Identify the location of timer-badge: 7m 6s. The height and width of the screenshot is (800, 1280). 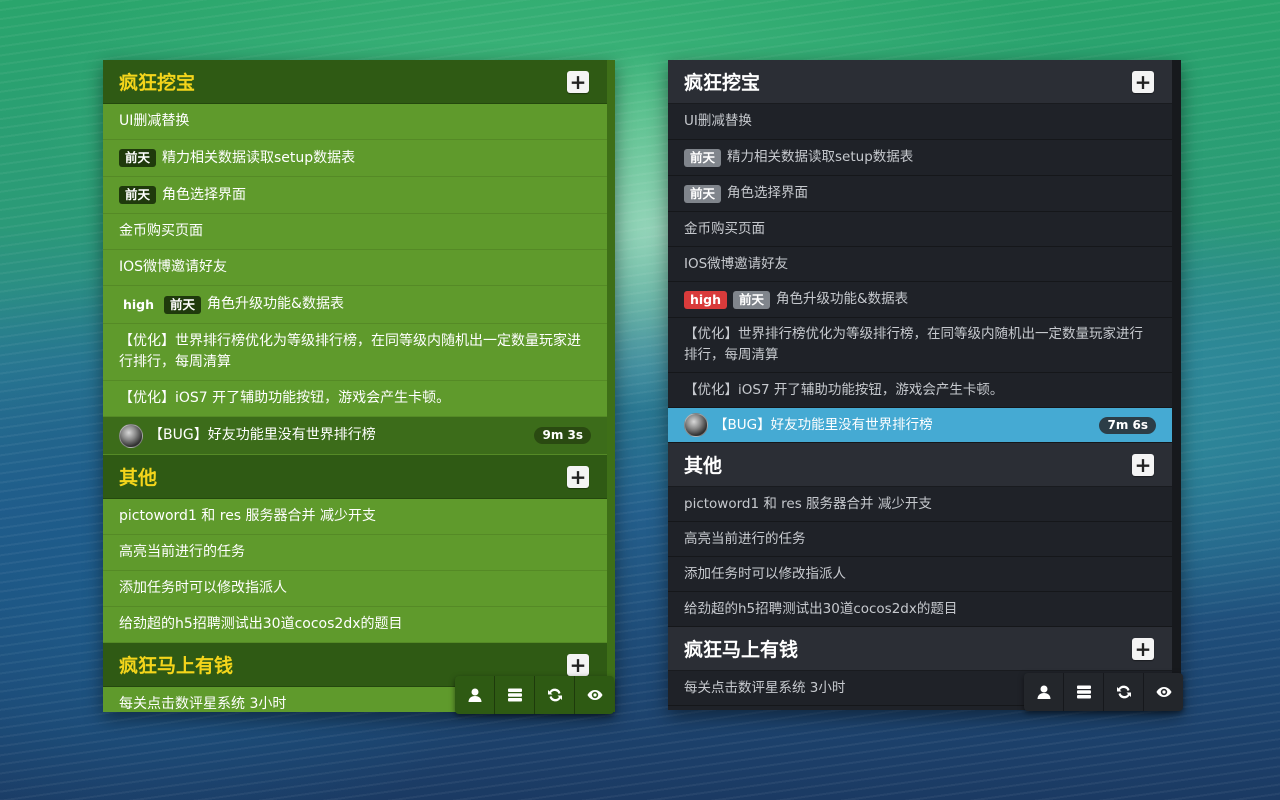
(1127, 425).